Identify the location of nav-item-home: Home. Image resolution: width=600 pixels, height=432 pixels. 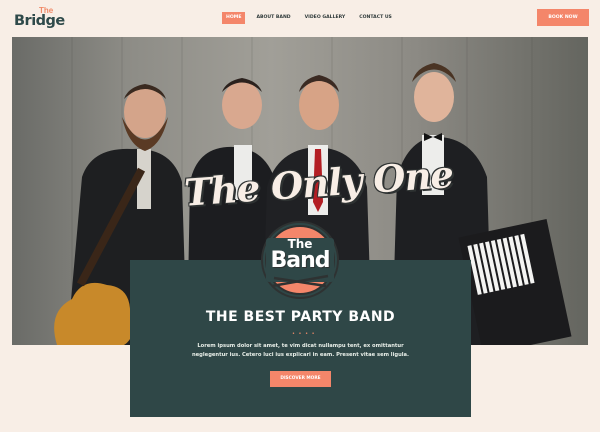
(234, 18).